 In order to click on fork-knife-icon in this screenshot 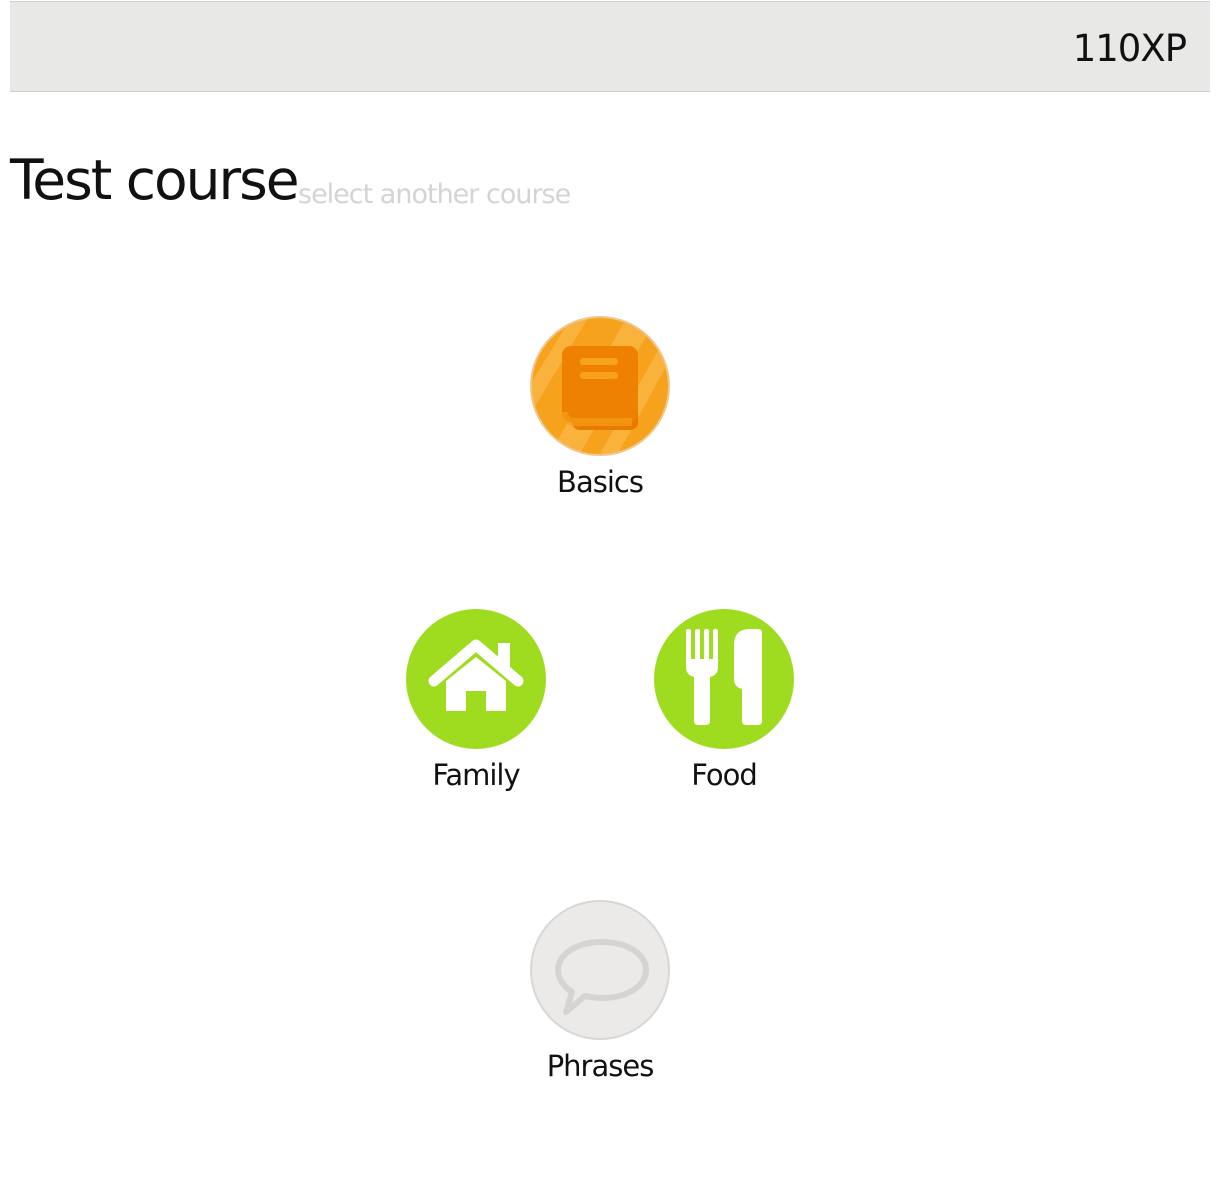, I will do `click(724, 677)`.